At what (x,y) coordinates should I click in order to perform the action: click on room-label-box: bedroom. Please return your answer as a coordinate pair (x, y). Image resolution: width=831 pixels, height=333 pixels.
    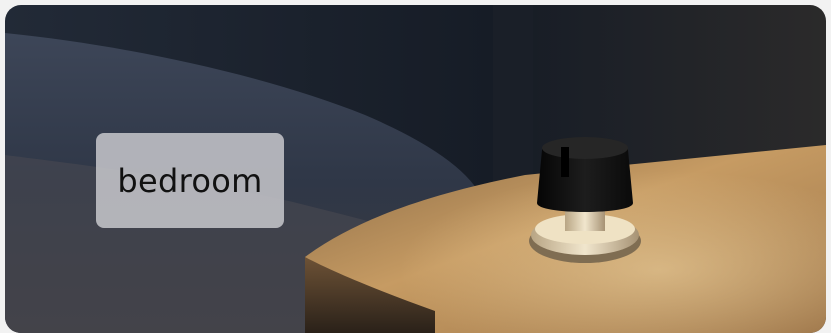
    Looking at the image, I should click on (190, 180).